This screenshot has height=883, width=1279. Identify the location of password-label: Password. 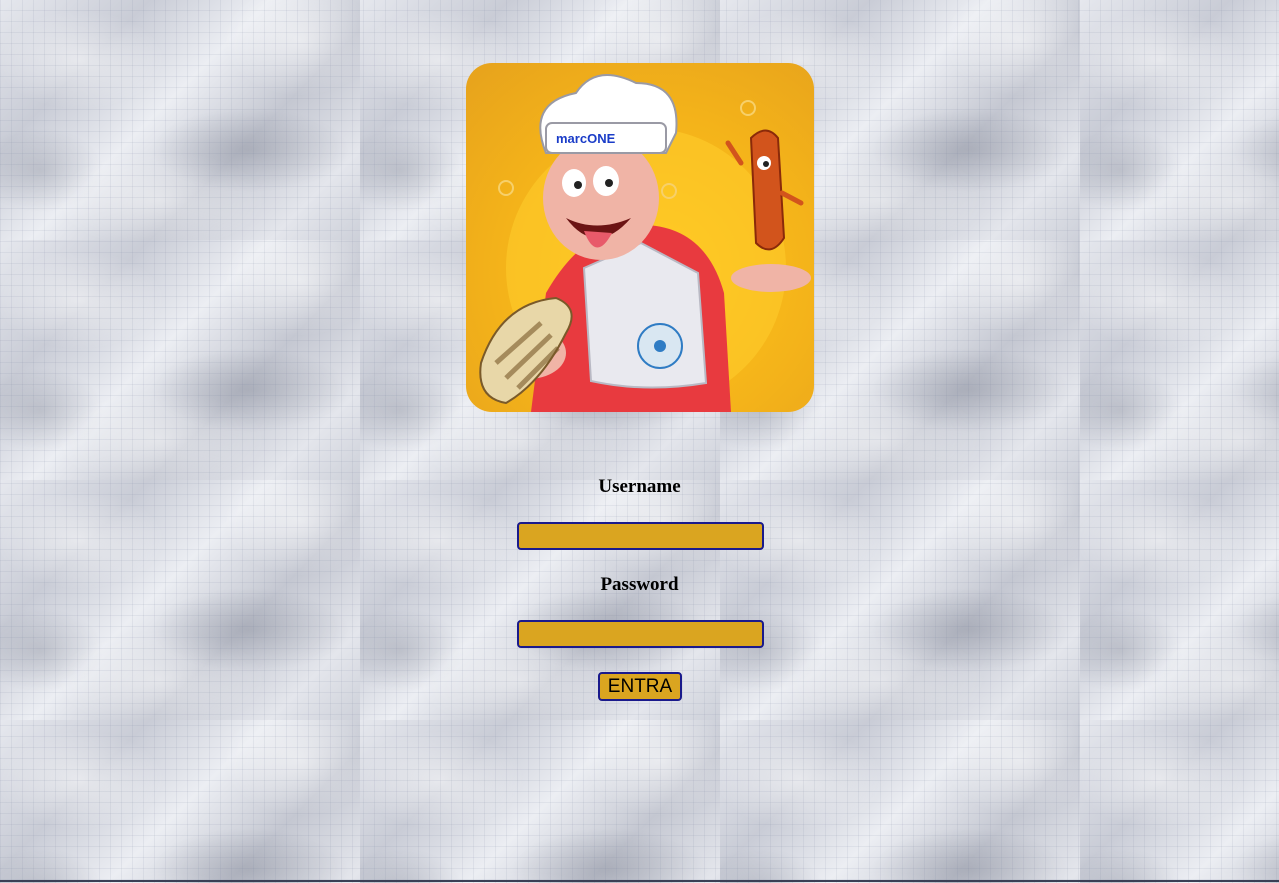
(639, 584).